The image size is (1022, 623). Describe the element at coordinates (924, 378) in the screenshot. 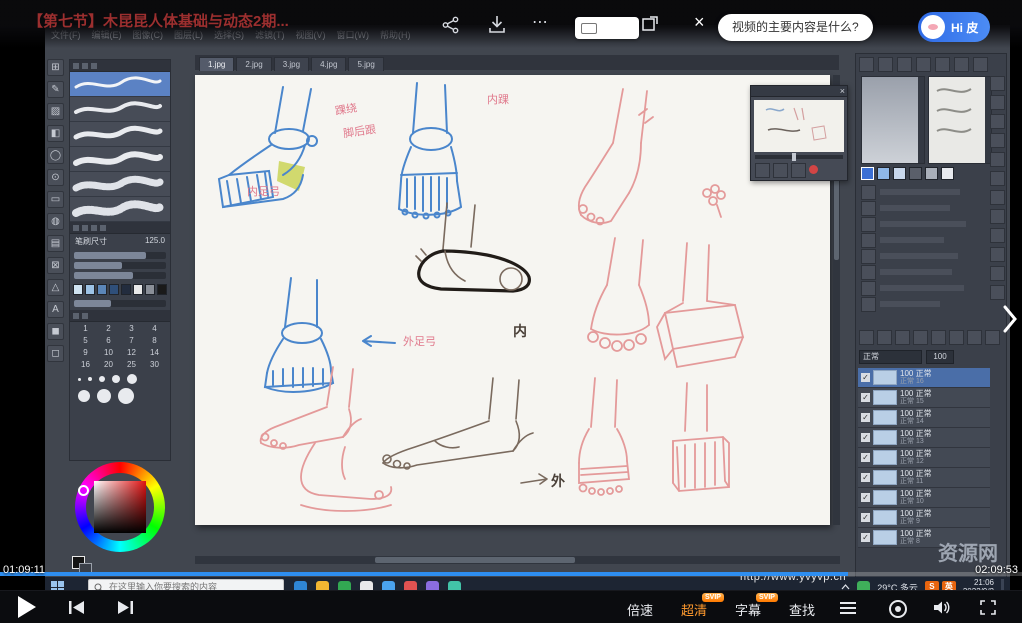

I see `layer-row: ✓ 100 正常 正常 16` at that location.